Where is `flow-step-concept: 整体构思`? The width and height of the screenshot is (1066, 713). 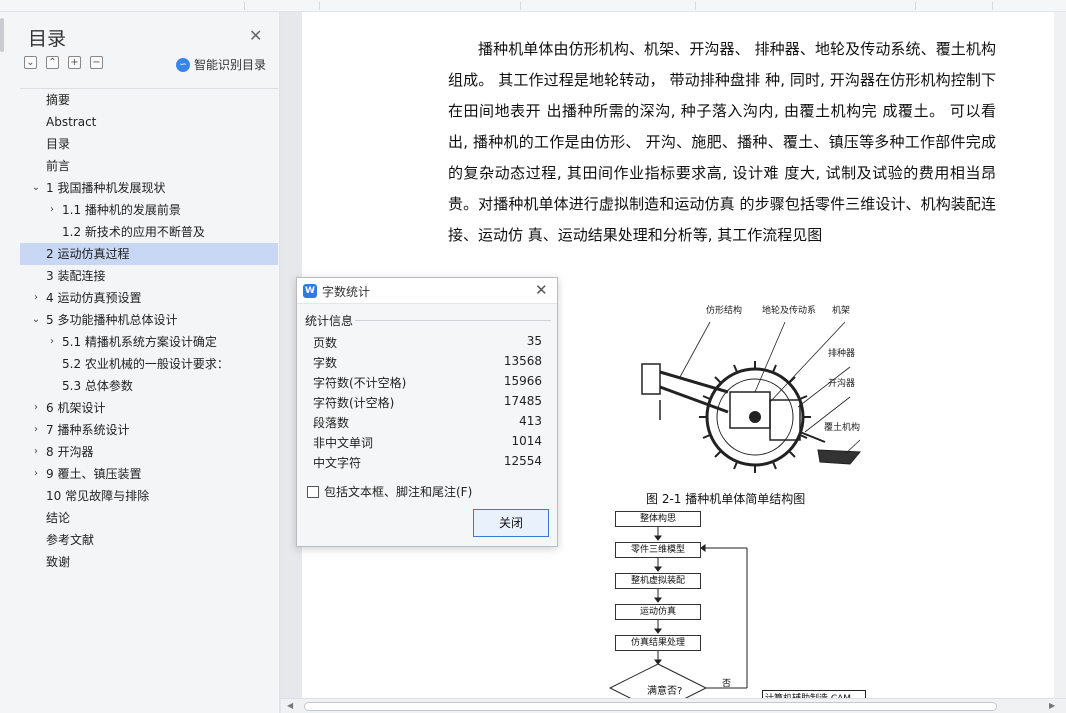 flow-step-concept: 整体构思 is located at coordinates (658, 519).